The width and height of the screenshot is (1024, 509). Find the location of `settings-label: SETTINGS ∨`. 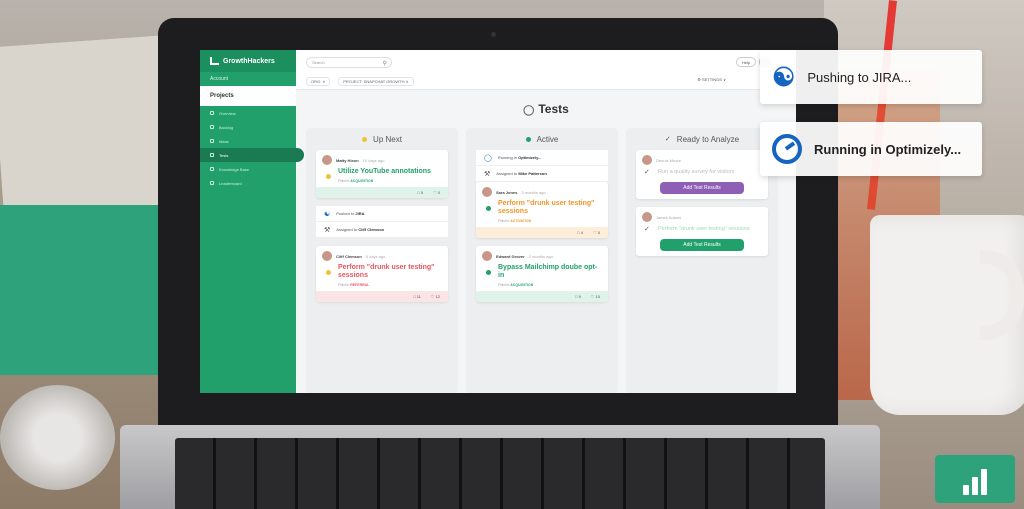

settings-label: SETTINGS ∨ is located at coordinates (713, 79).